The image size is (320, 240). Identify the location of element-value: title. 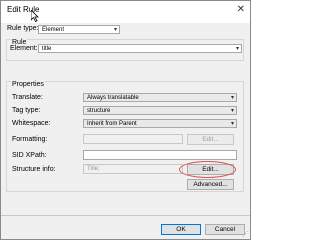
(47, 49).